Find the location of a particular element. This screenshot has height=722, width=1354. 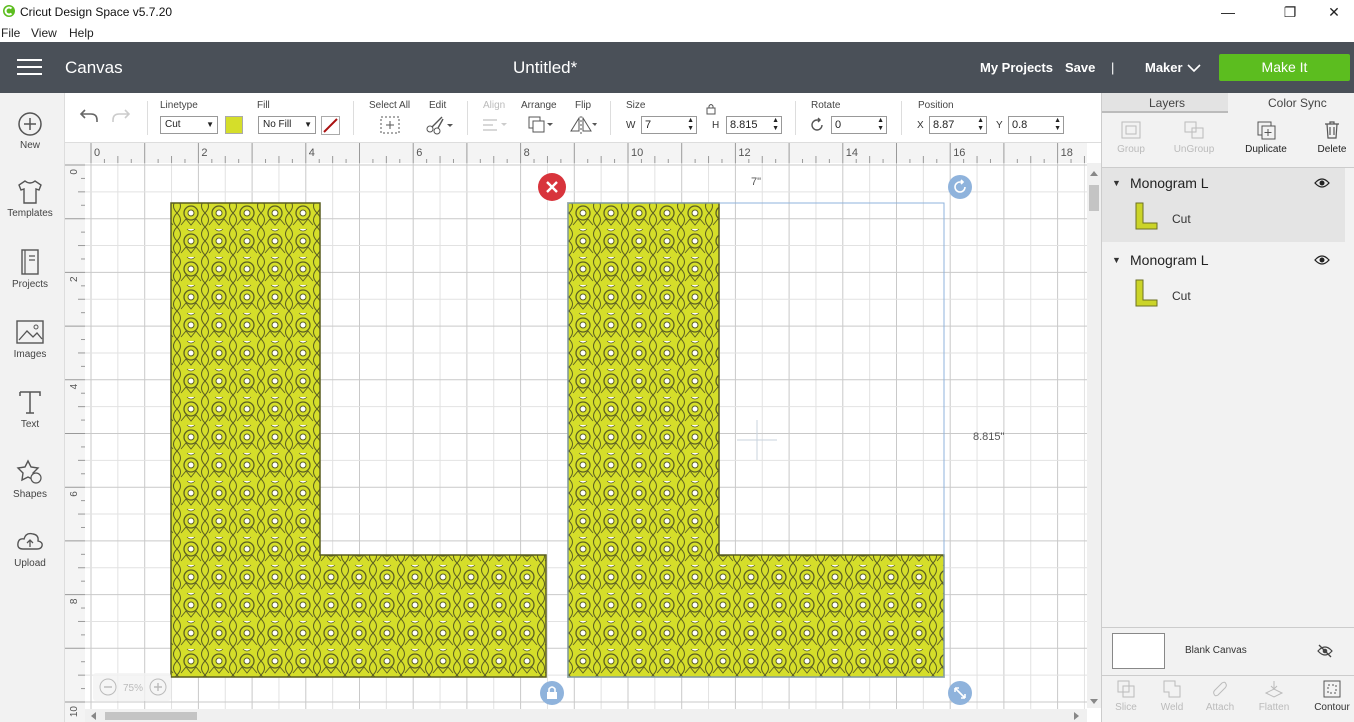

resize-handle-icon is located at coordinates (960, 693).